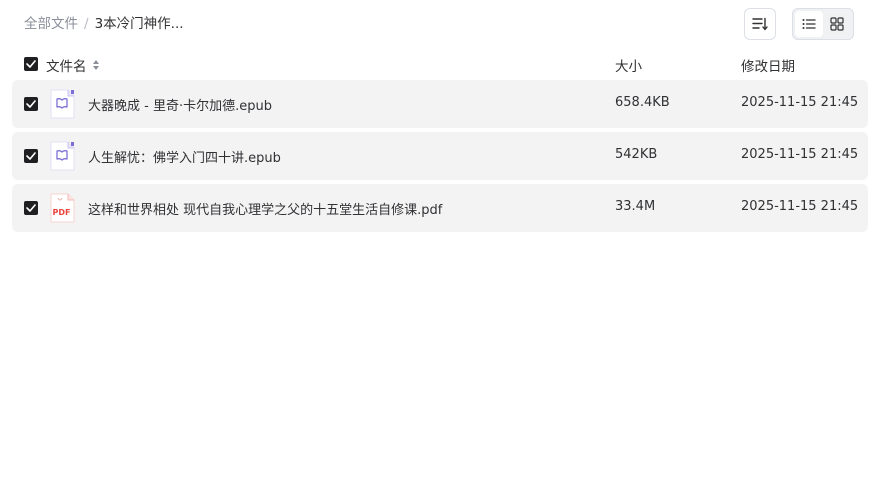 This screenshot has width=878, height=495. I want to click on grid-view-button, so click(837, 24).